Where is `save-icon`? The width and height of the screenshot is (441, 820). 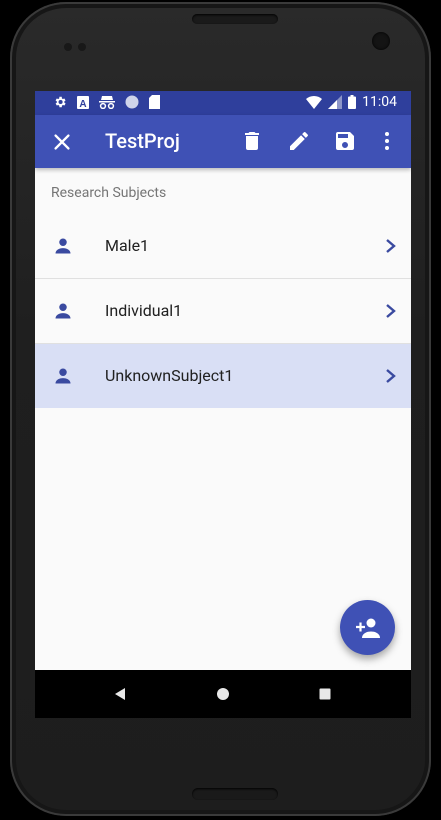
save-icon is located at coordinates (345, 141).